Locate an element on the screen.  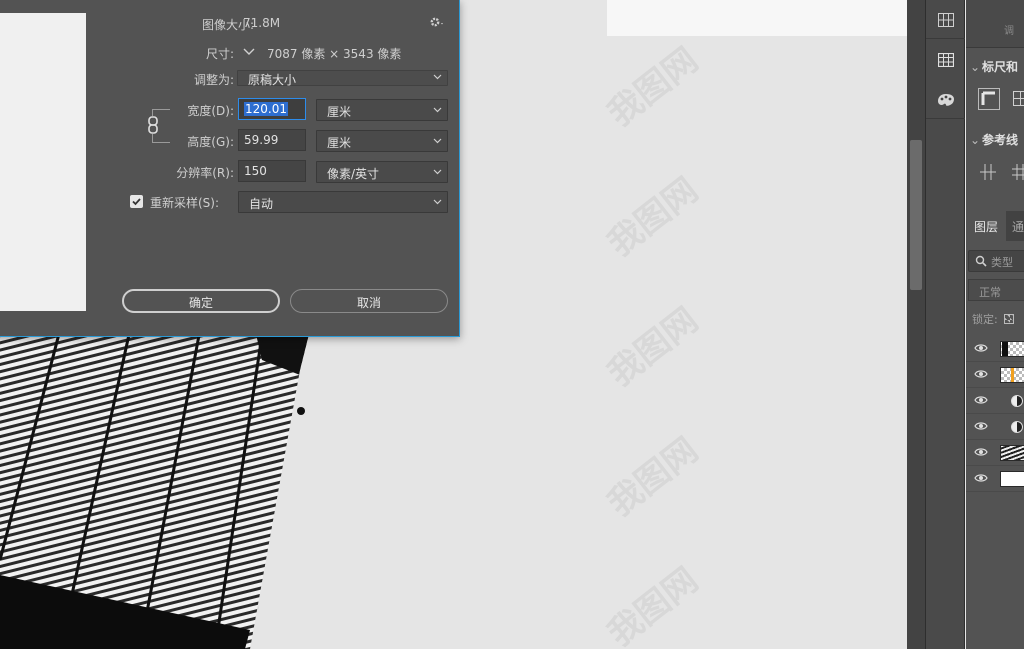
rulers-section-header: ⌄ 标尺和 is located at coordinates (994, 66).